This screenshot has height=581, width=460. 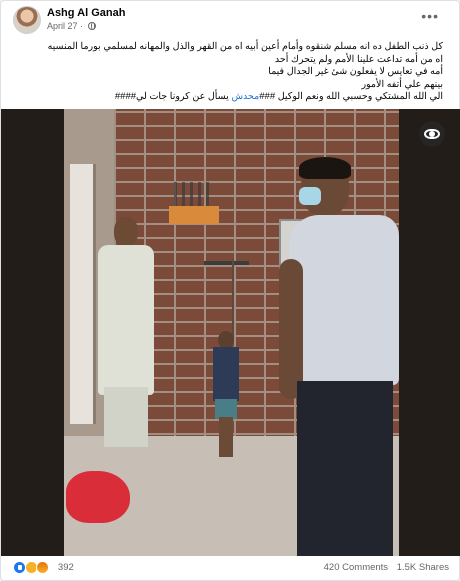 What do you see at coordinates (66, 567) in the screenshot?
I see `reaction-count: 392` at bounding box center [66, 567].